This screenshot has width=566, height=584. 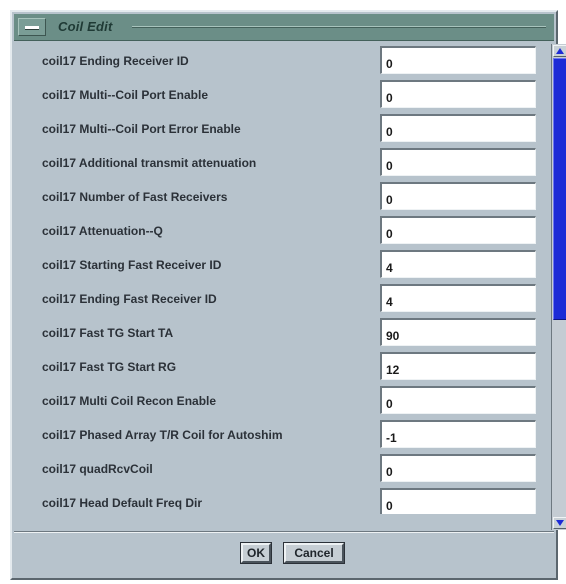 What do you see at coordinates (559, 523) in the screenshot?
I see `scroll-down-arrow-icon` at bounding box center [559, 523].